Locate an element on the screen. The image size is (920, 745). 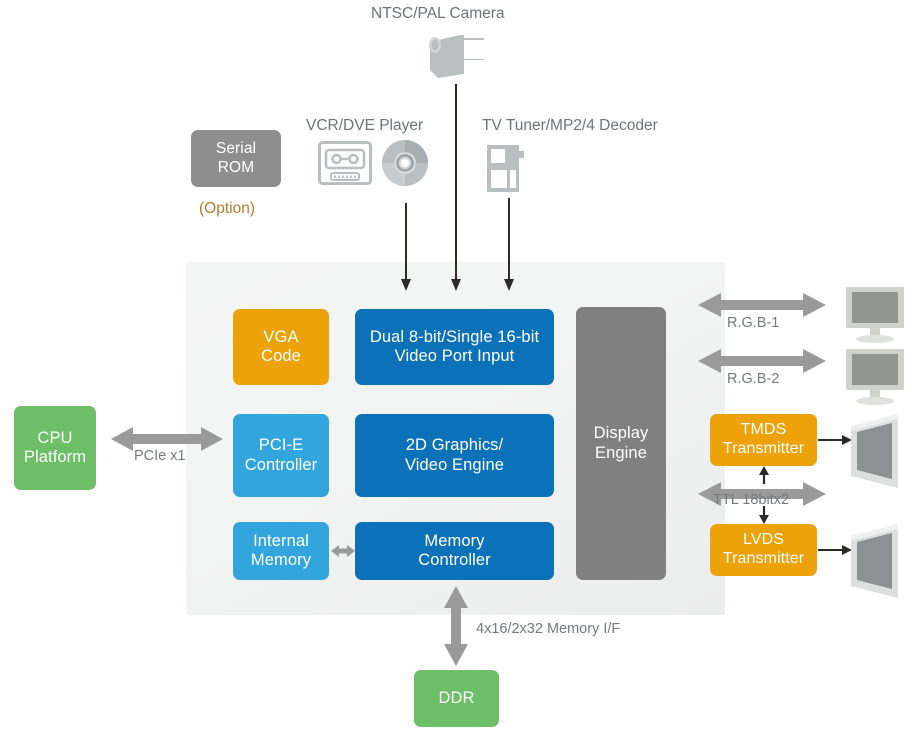
arrow-camera-to-chip is located at coordinates (456, 190).